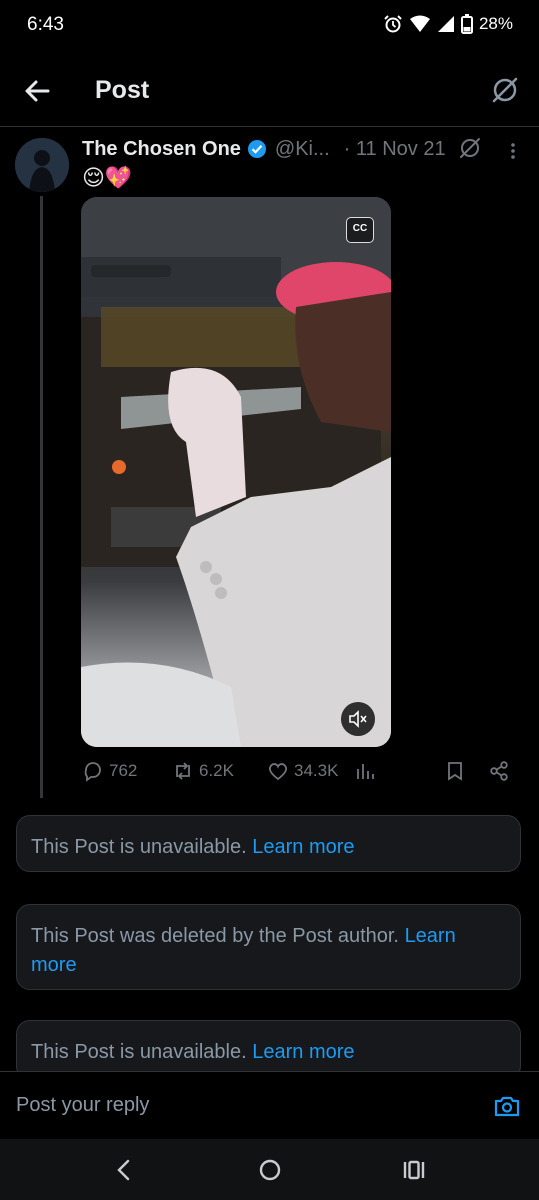  Describe the element at coordinates (256, 149) in the screenshot. I see `verified-badge-icon` at that location.